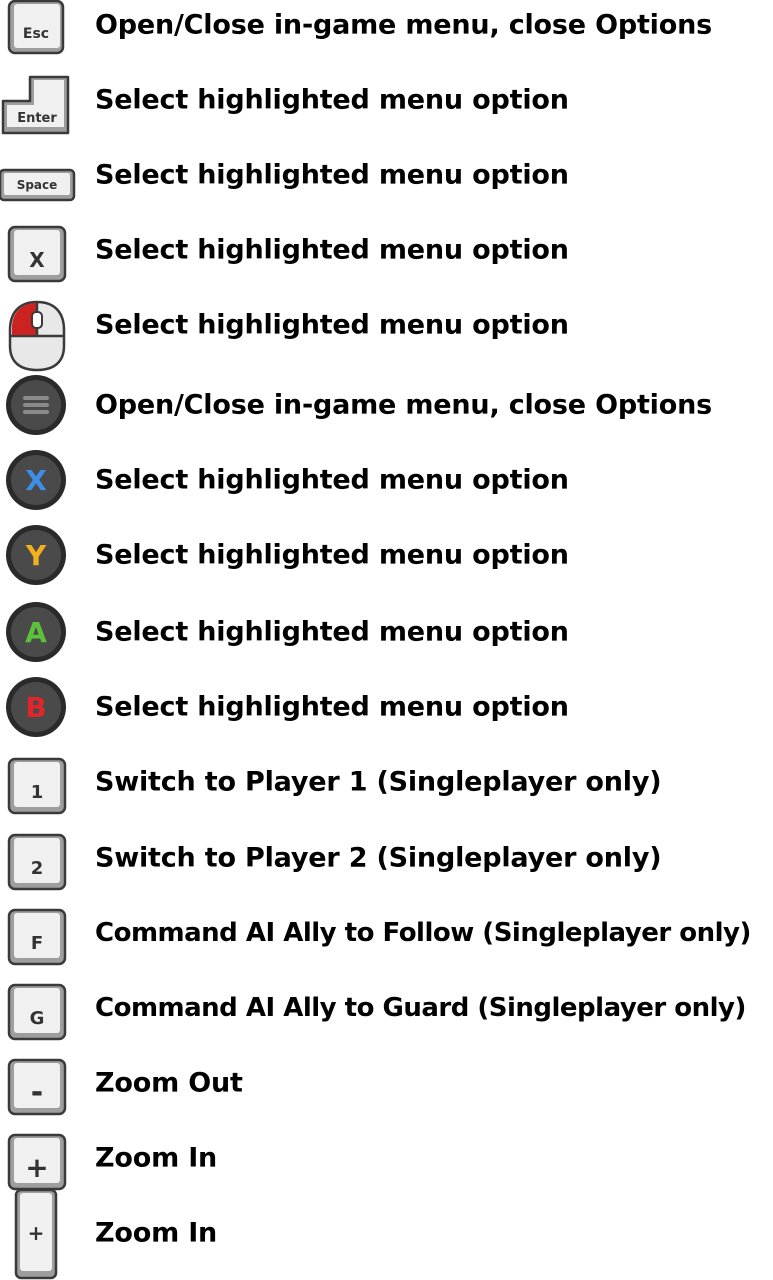 This screenshot has height=1280, width=773. Describe the element at coordinates (40, 100) in the screenshot. I see `enter-key-icon: Enter` at that location.